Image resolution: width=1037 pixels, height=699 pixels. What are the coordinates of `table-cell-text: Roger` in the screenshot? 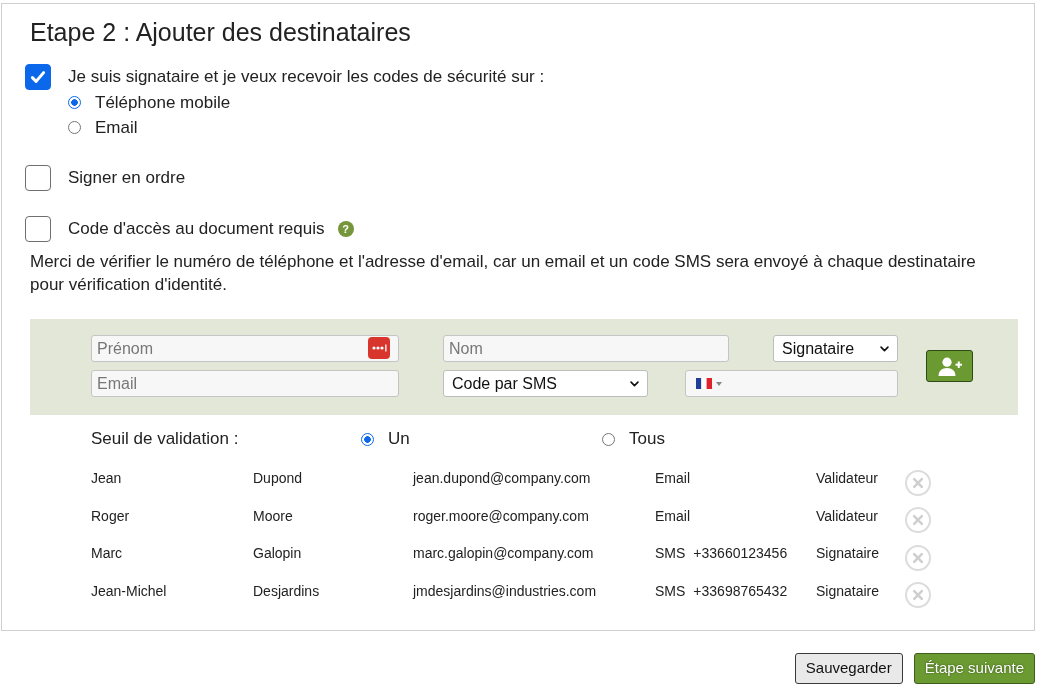 It's located at (110, 516).